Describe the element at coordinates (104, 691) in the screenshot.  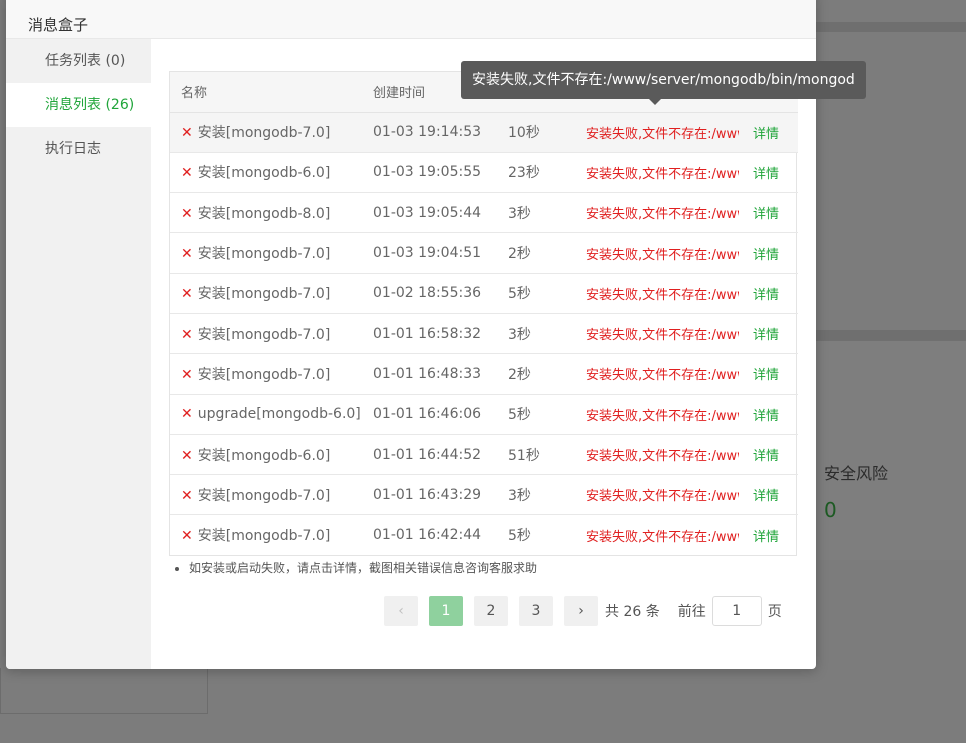
I see `bg-left-panel` at that location.